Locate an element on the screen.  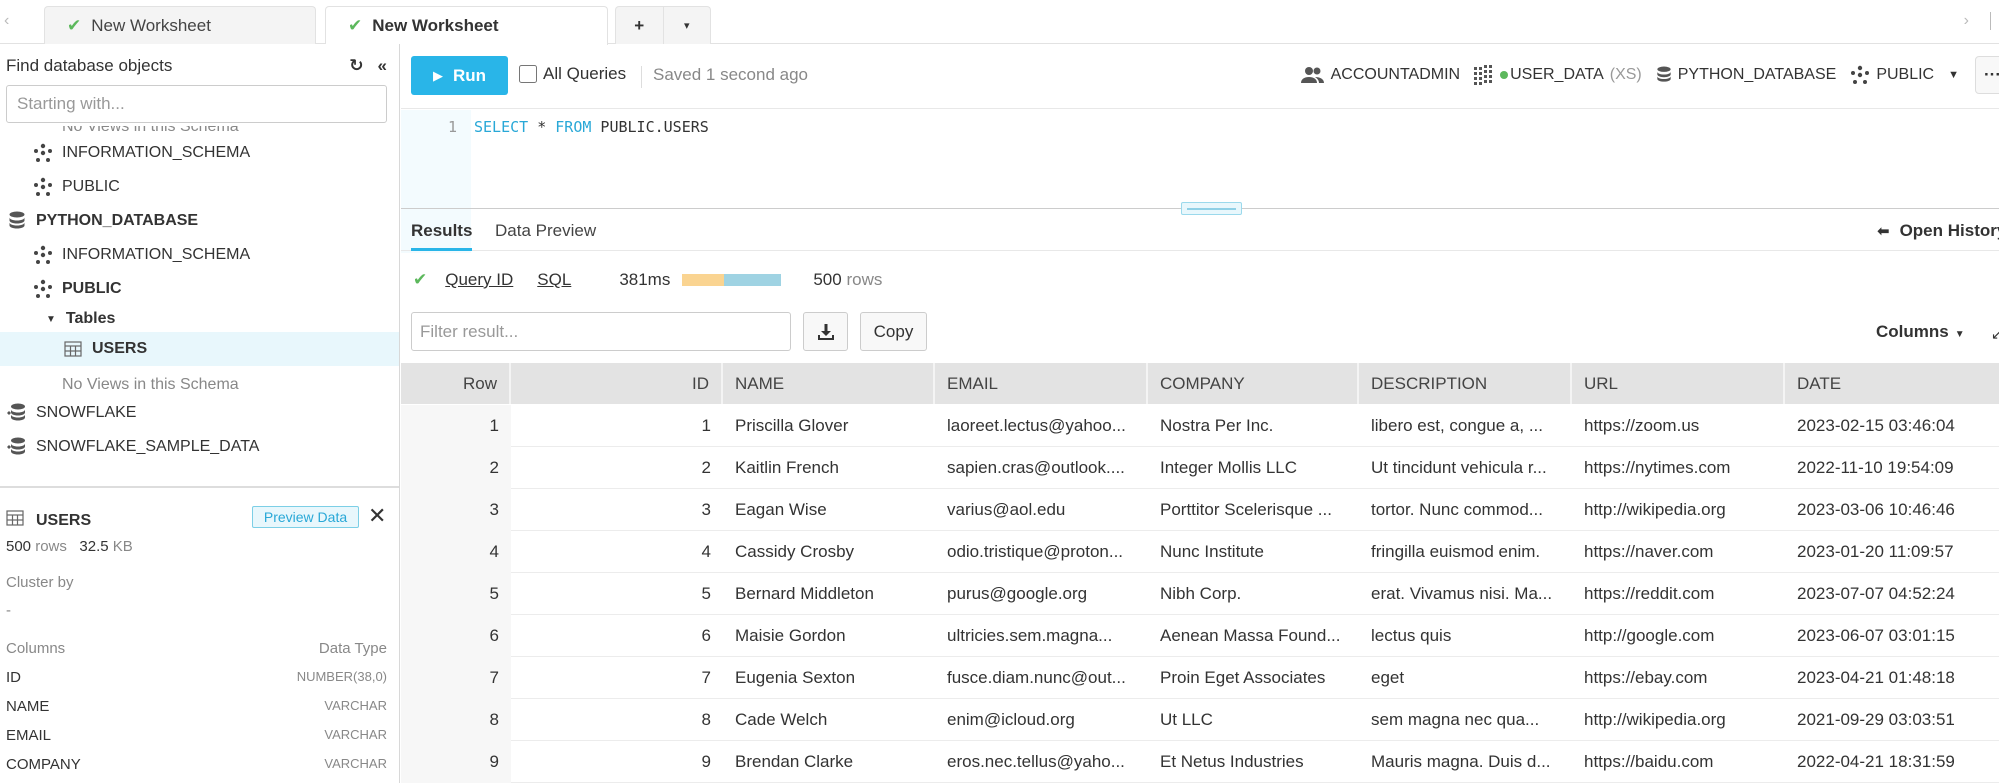
cell-row-number: 8 is located at coordinates (456, 720).